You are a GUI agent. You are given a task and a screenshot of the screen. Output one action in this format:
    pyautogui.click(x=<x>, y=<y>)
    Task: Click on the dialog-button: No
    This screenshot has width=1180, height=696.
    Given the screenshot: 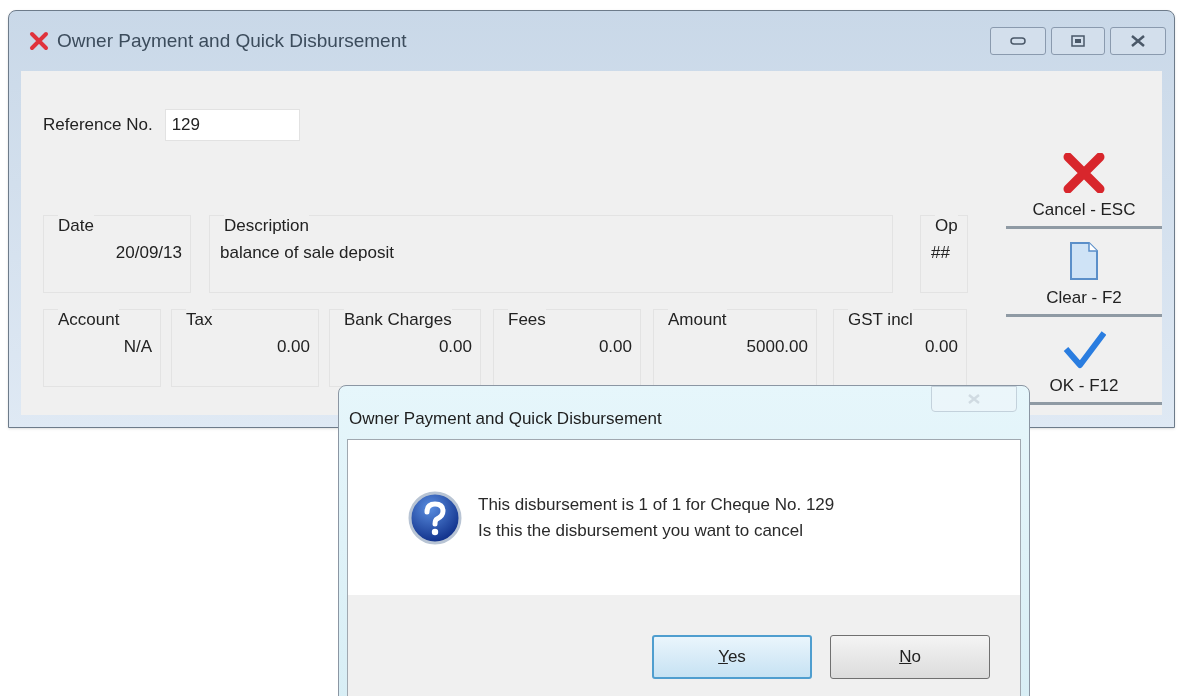 What is the action you would take?
    pyautogui.click(x=910, y=657)
    